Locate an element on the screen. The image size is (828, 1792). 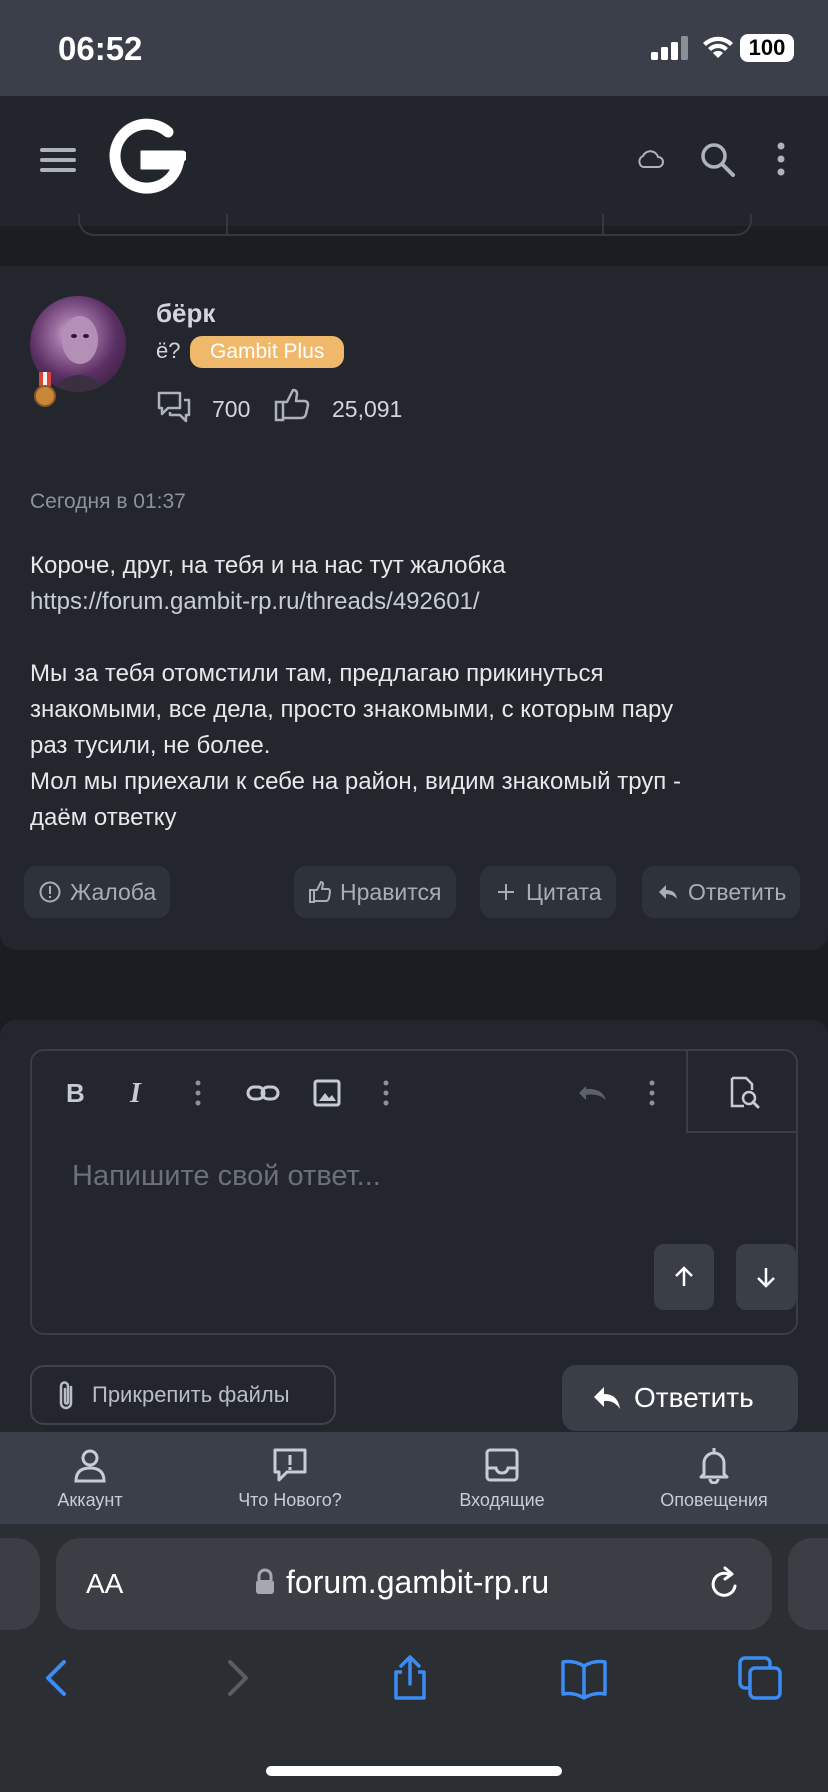
inbox-icon is located at coordinates (502, 1465).